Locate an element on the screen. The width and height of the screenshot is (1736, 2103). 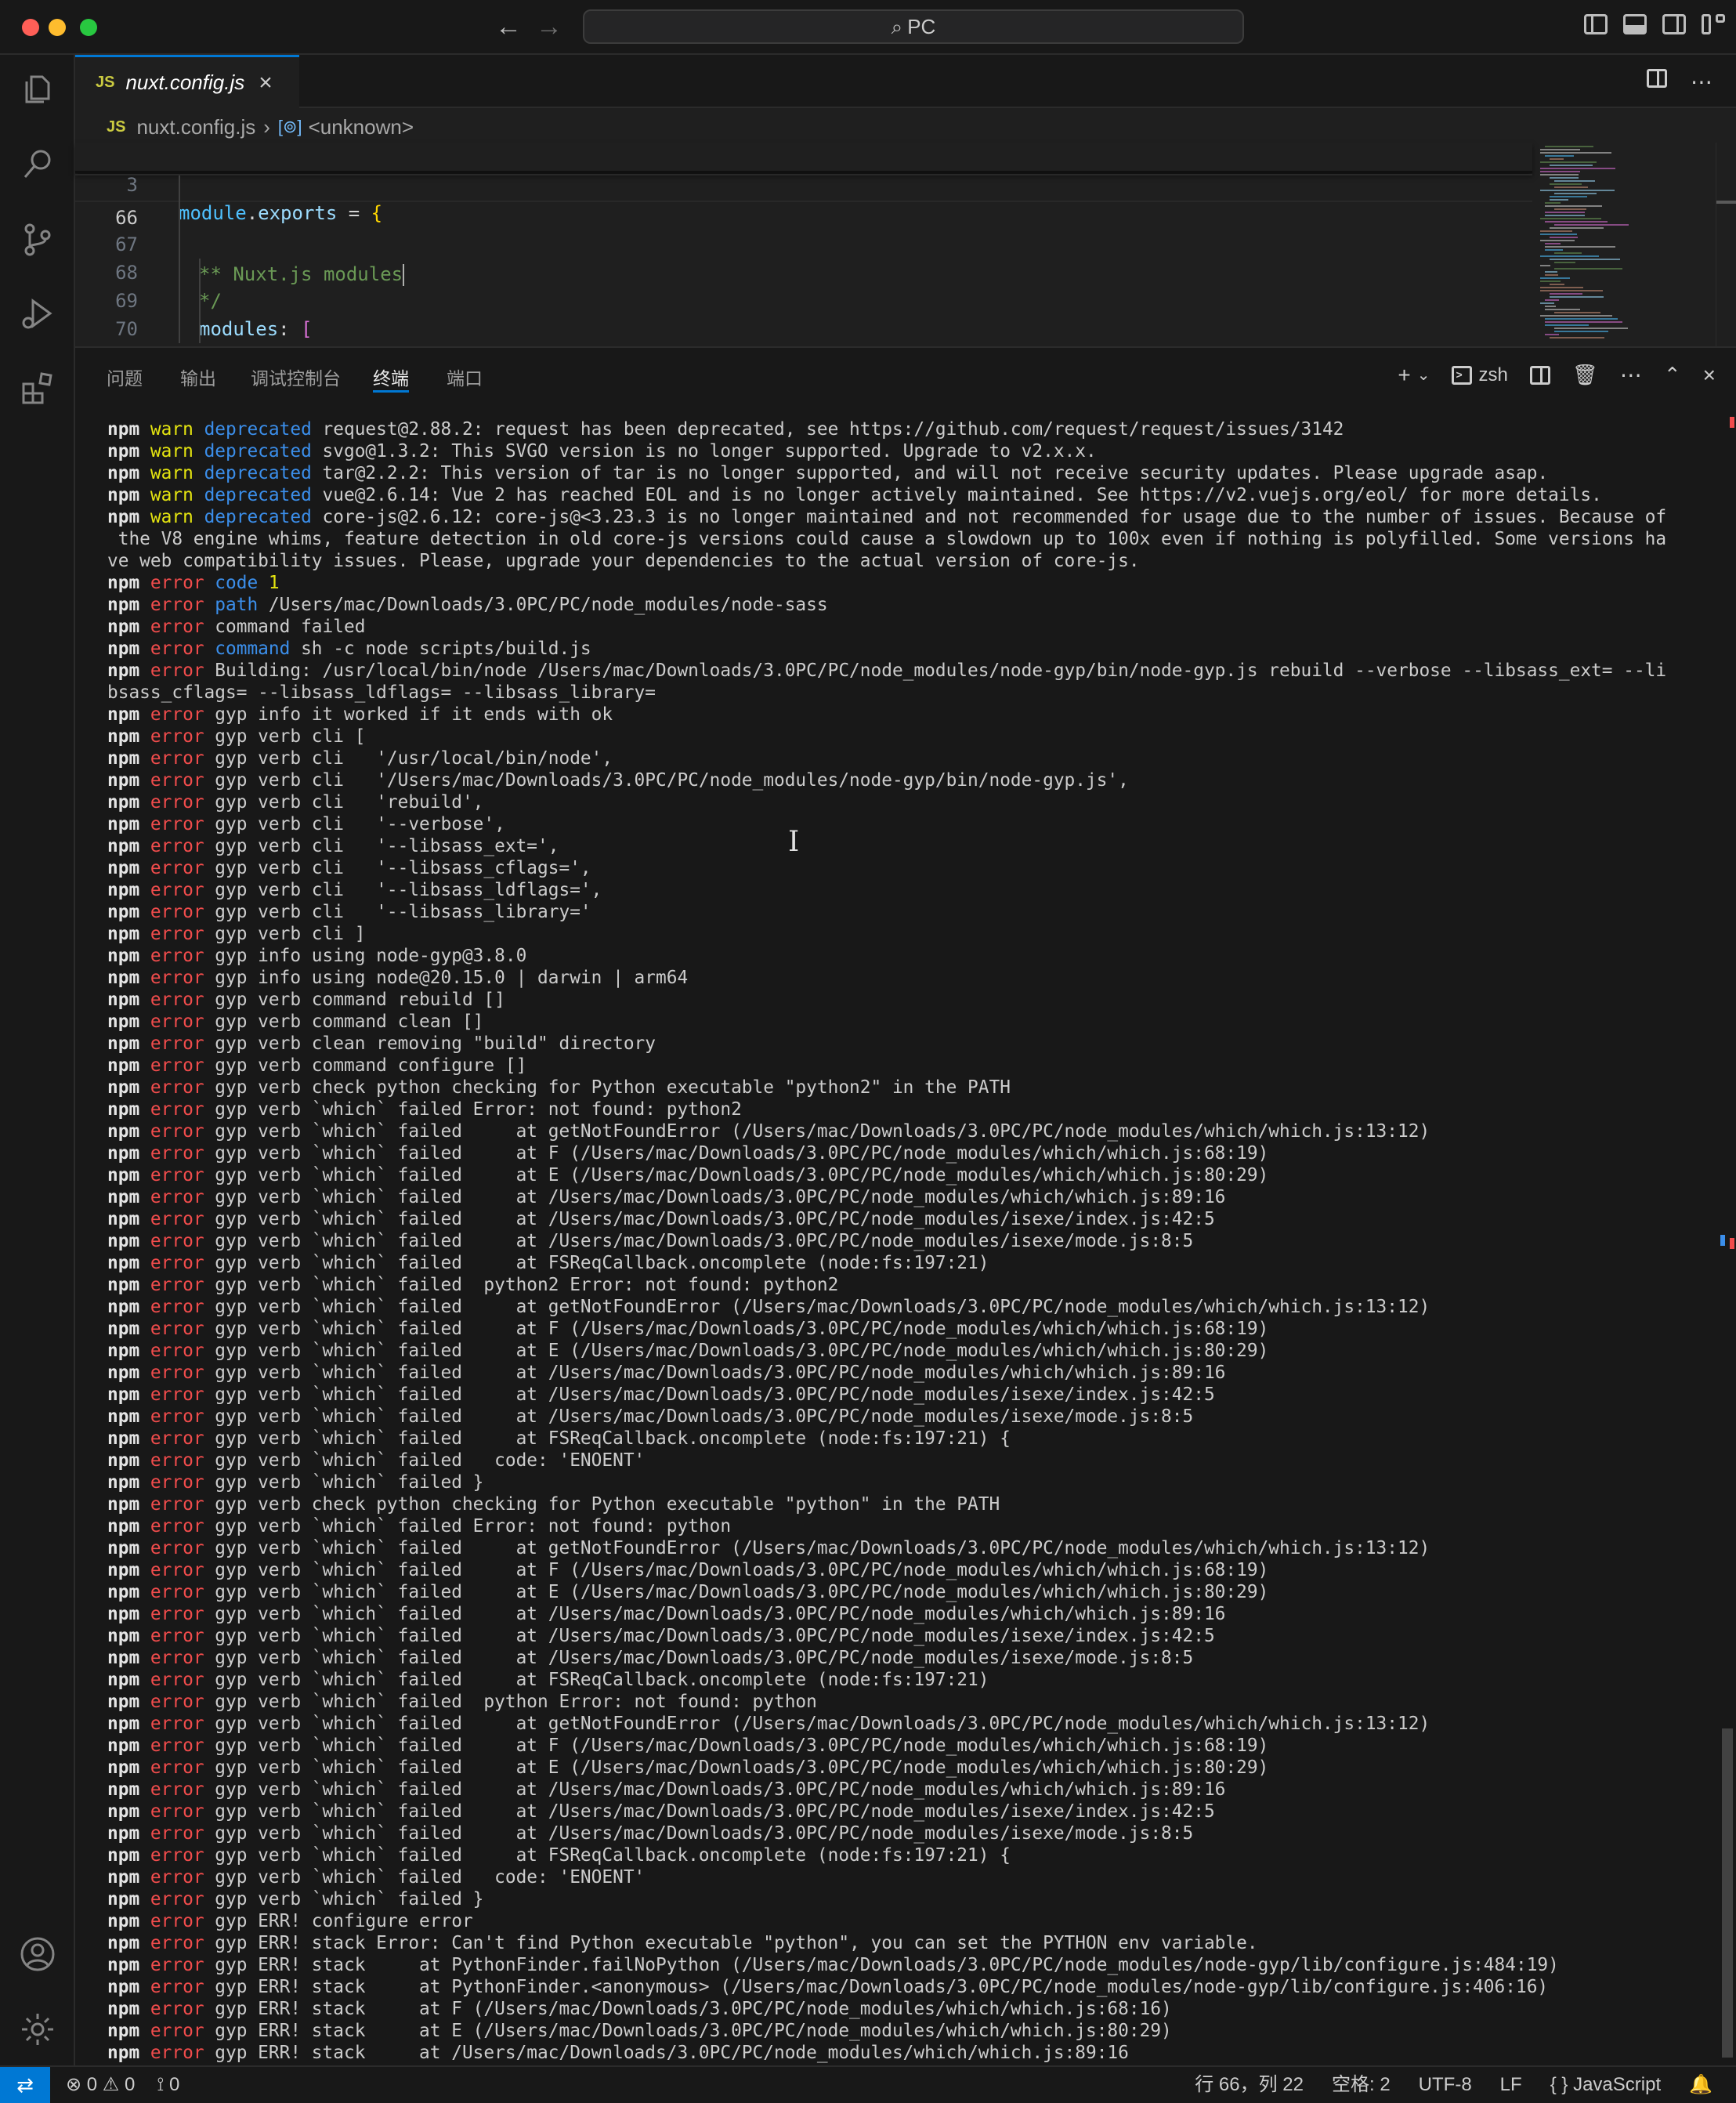
ports-status: ⟟ 0 is located at coordinates (168, 2085).